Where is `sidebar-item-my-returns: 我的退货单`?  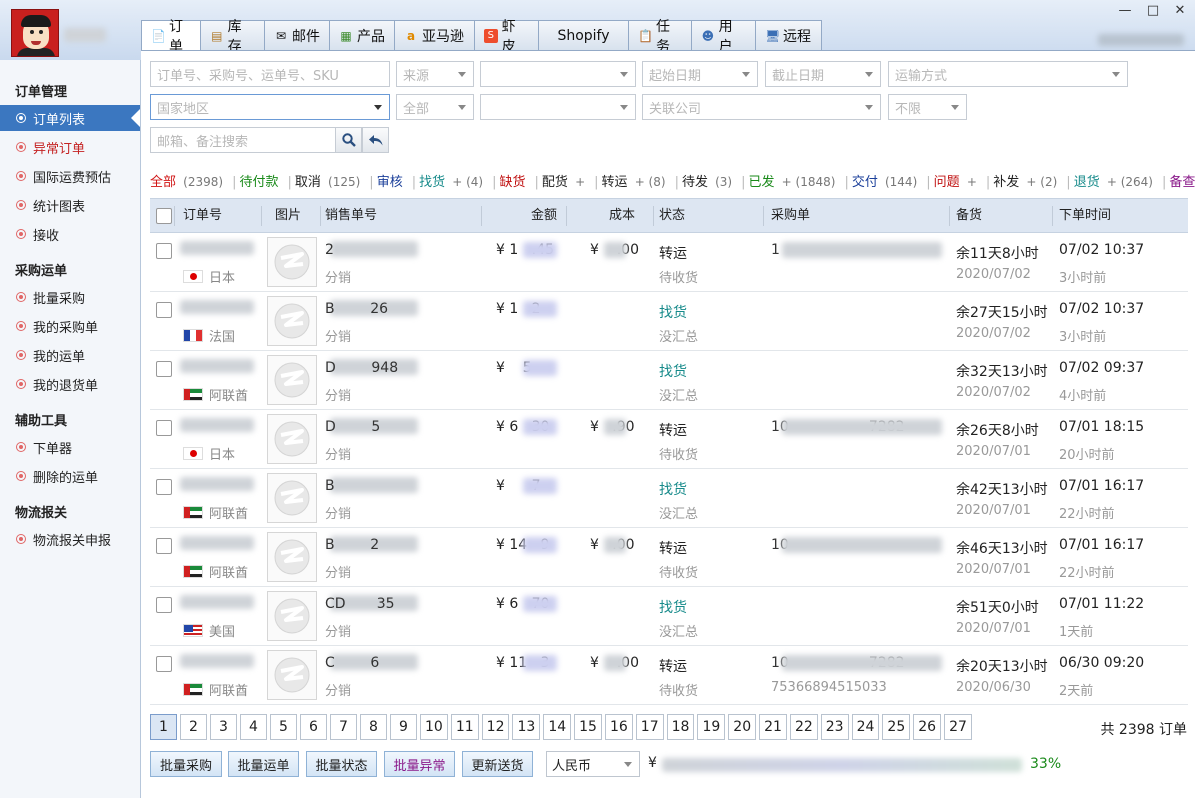
sidebar-item-my-returns: 我的退货单 is located at coordinates (70, 384).